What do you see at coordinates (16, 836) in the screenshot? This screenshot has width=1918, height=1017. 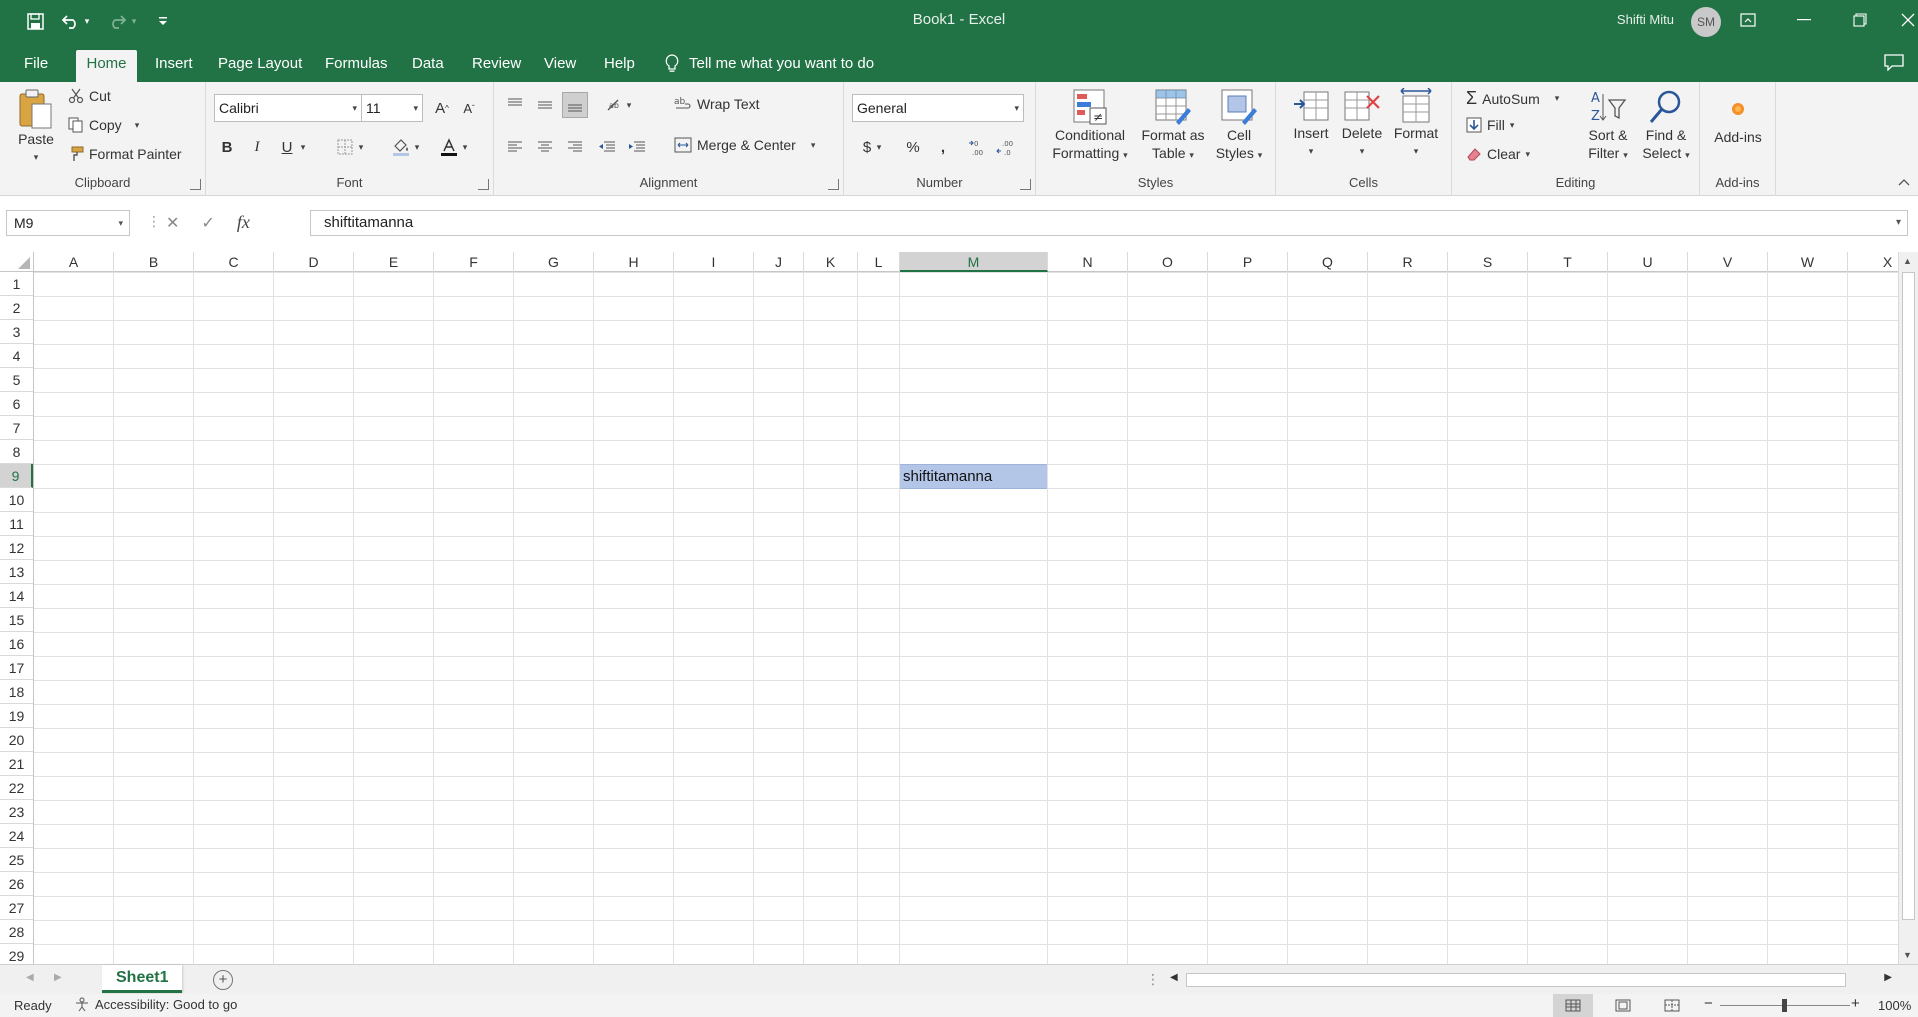 I see `row-header: 24` at bounding box center [16, 836].